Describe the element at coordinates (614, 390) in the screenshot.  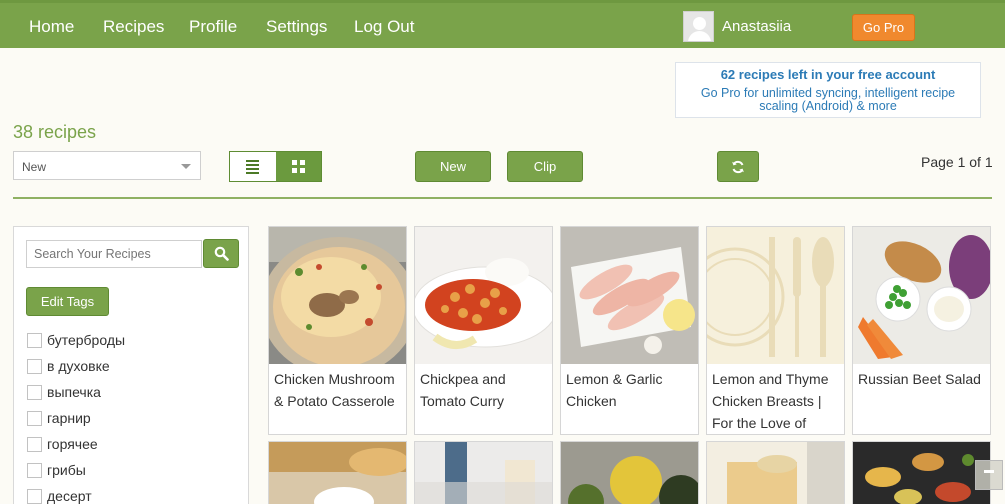
I see `recipe-title: Lemon & Garlic Chicken` at that location.